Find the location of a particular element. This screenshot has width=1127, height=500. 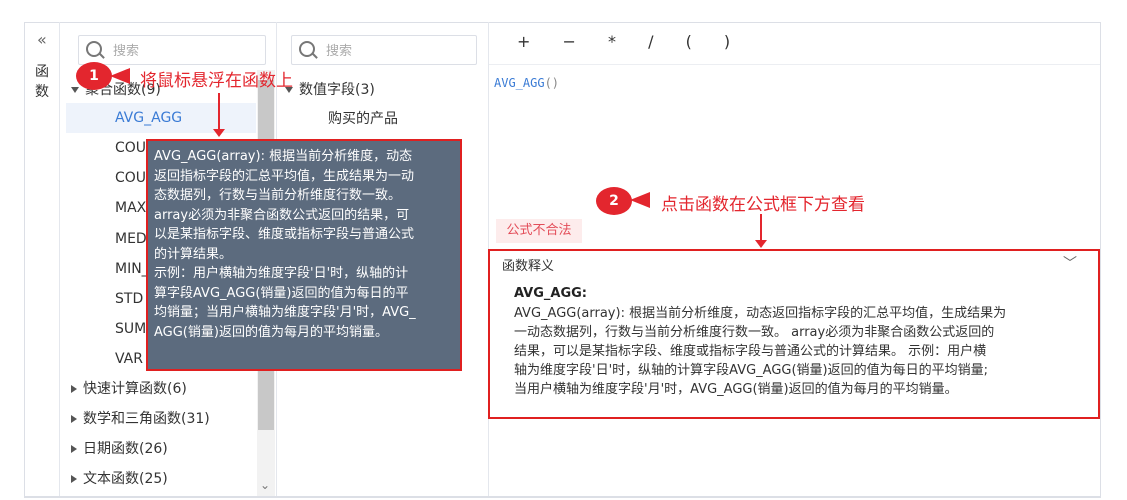

function-item: STD is located at coordinates (129, 299).